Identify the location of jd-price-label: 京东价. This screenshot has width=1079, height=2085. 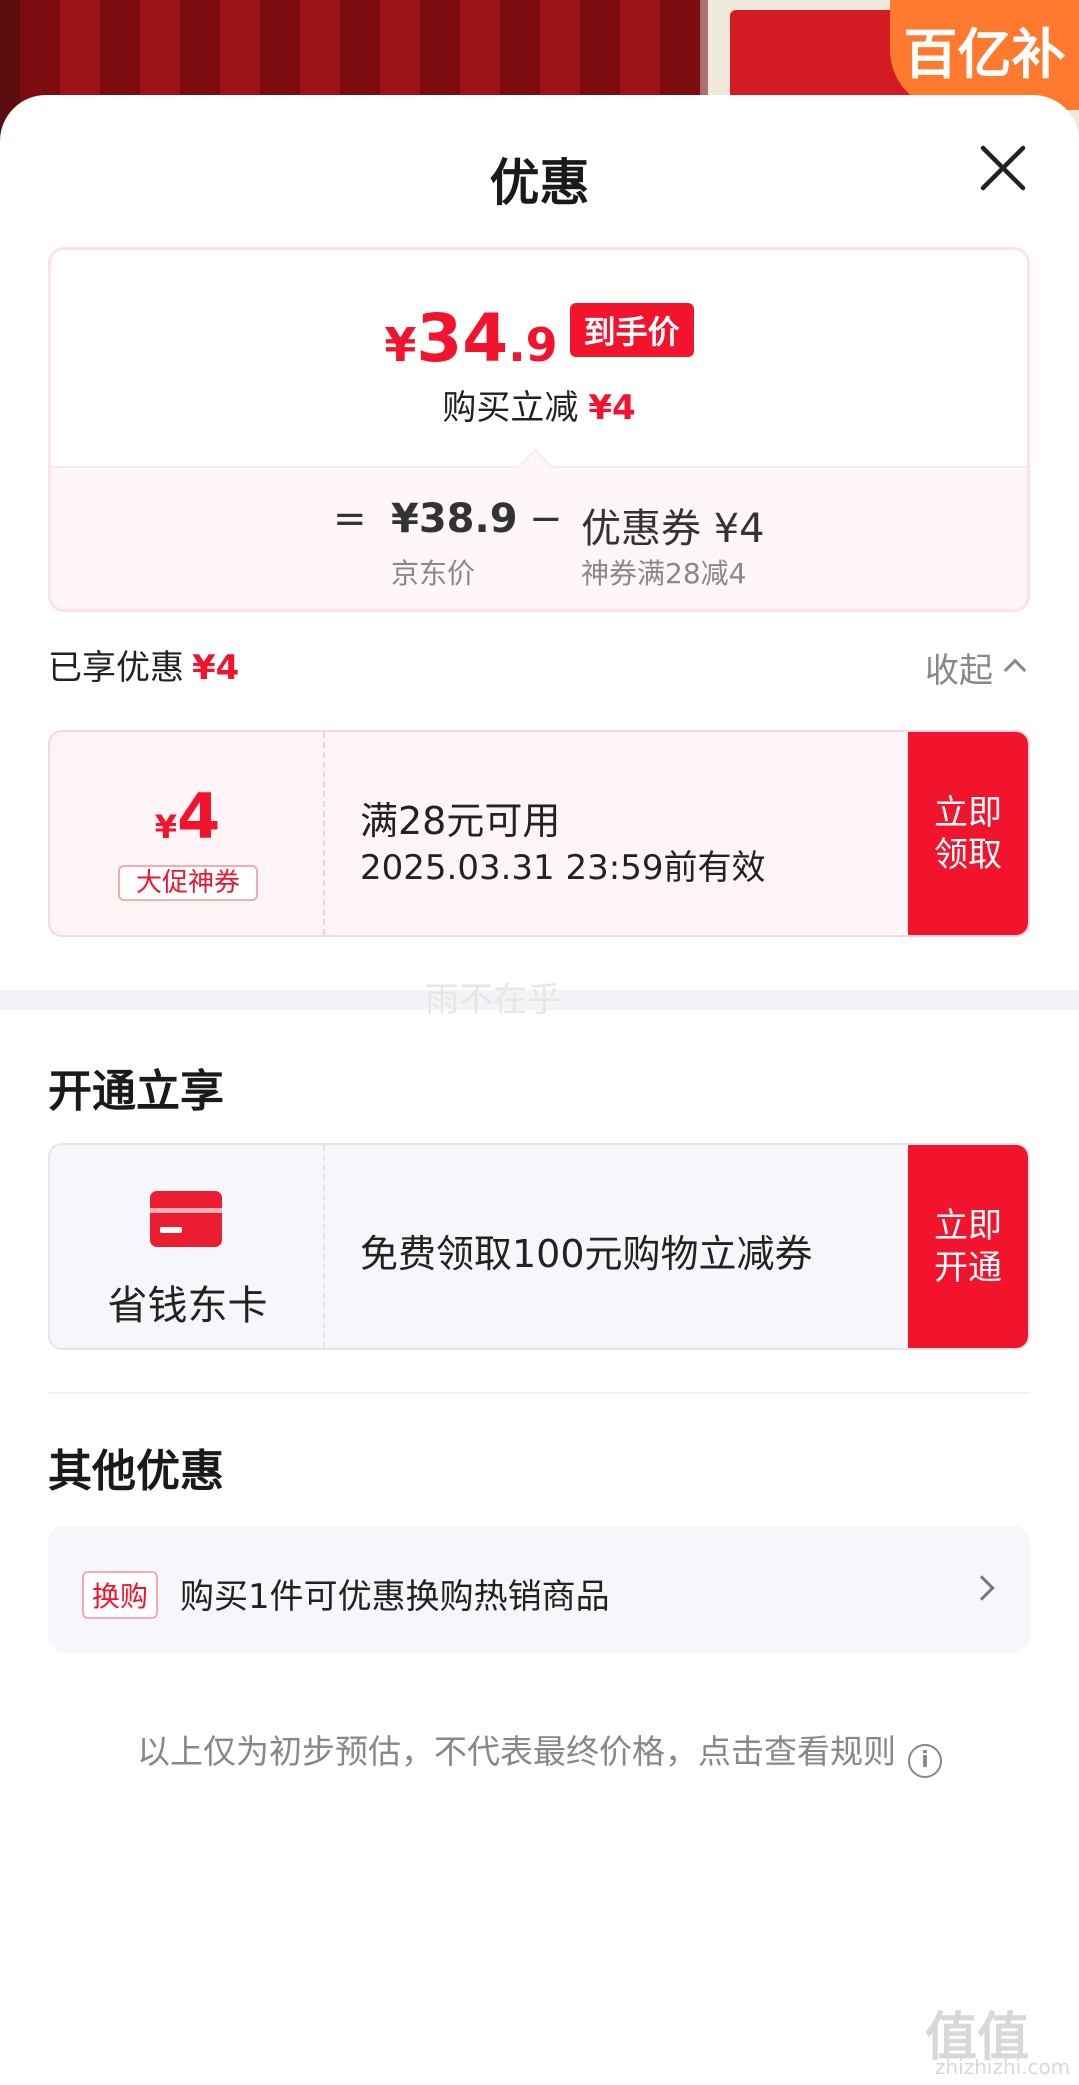
(433, 573).